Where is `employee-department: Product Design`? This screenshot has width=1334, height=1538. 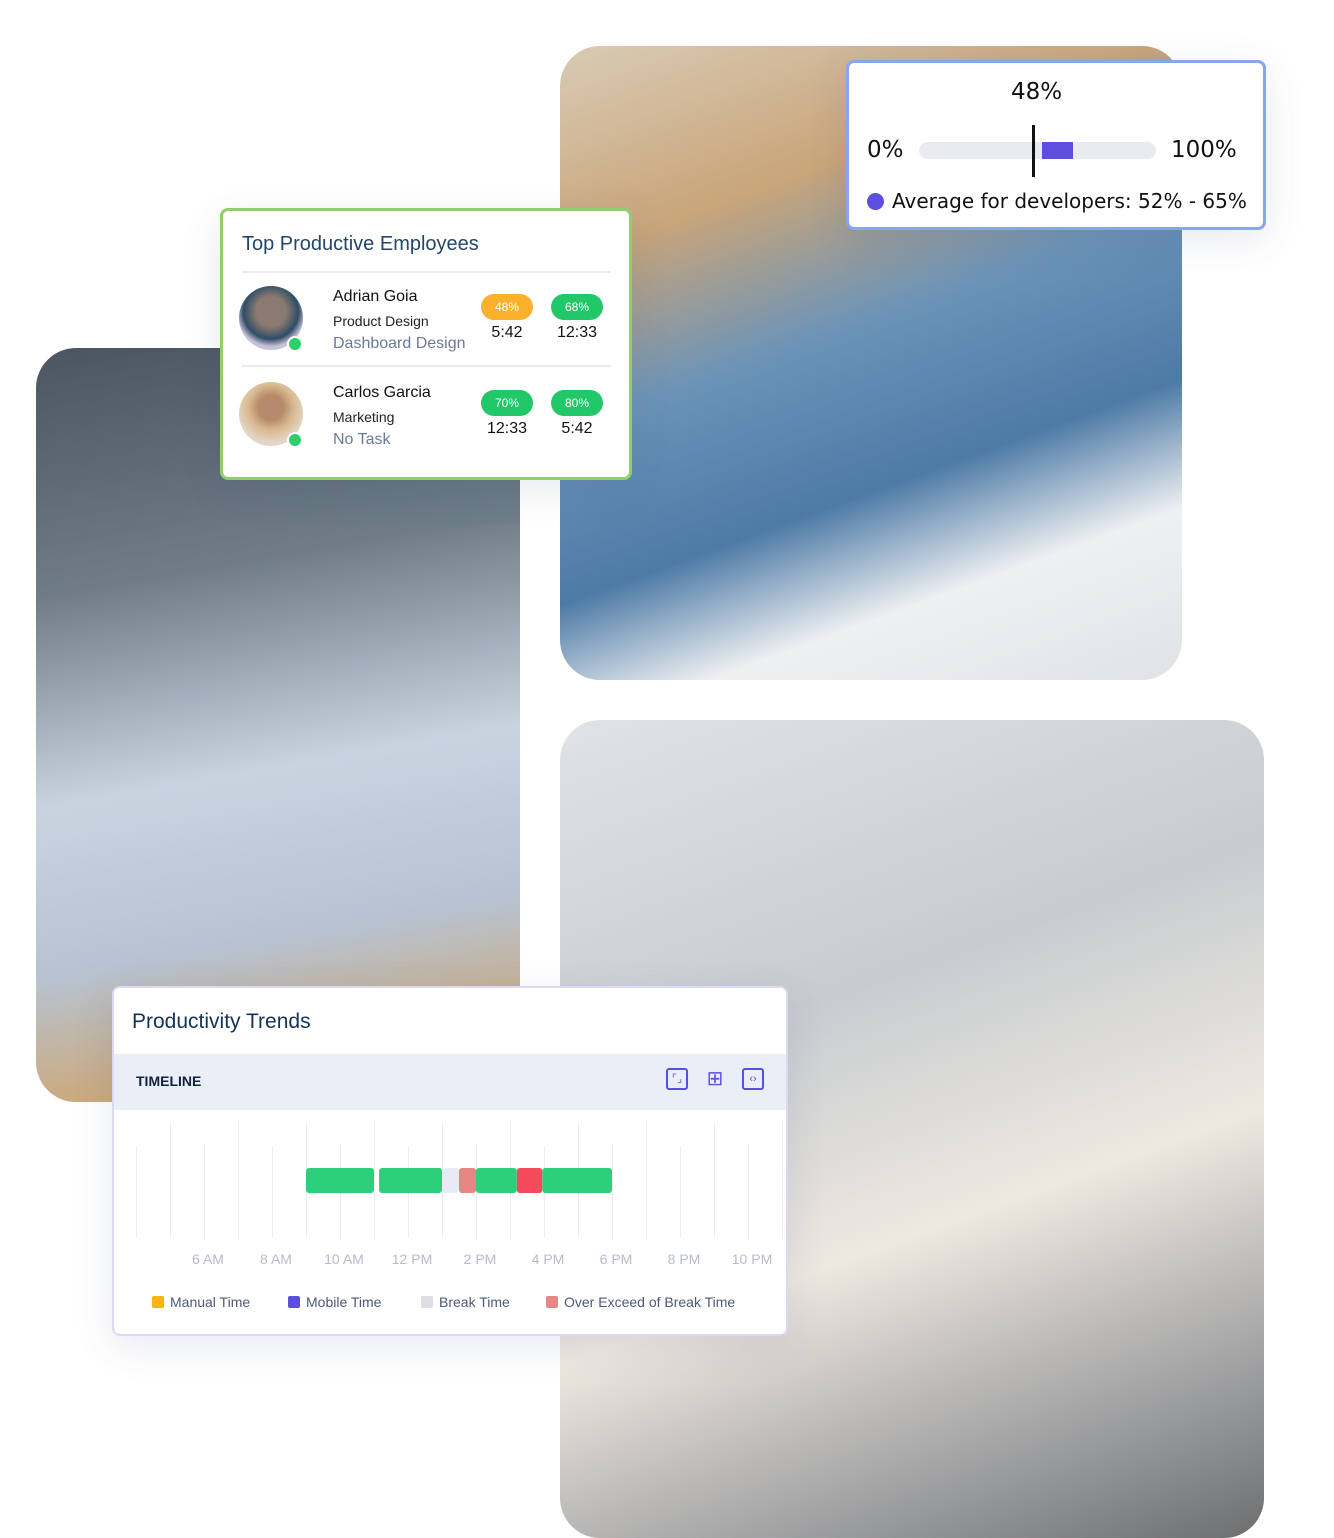 employee-department: Product Design is located at coordinates (381, 321).